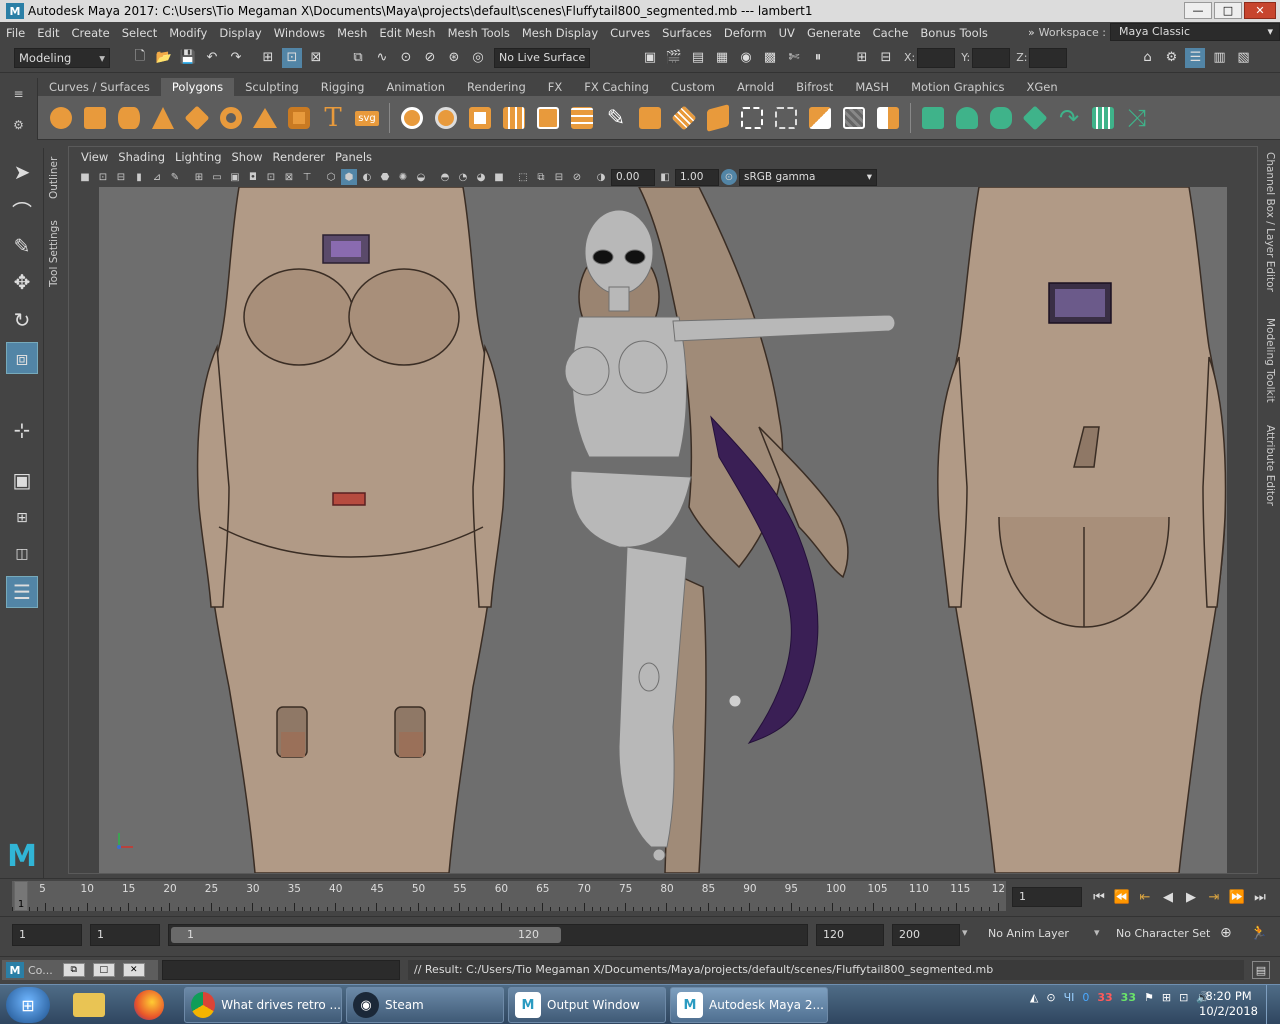 The image size is (1280, 1024). Describe the element at coordinates (786, 118) in the screenshot. I see `bridge-icon` at that location.